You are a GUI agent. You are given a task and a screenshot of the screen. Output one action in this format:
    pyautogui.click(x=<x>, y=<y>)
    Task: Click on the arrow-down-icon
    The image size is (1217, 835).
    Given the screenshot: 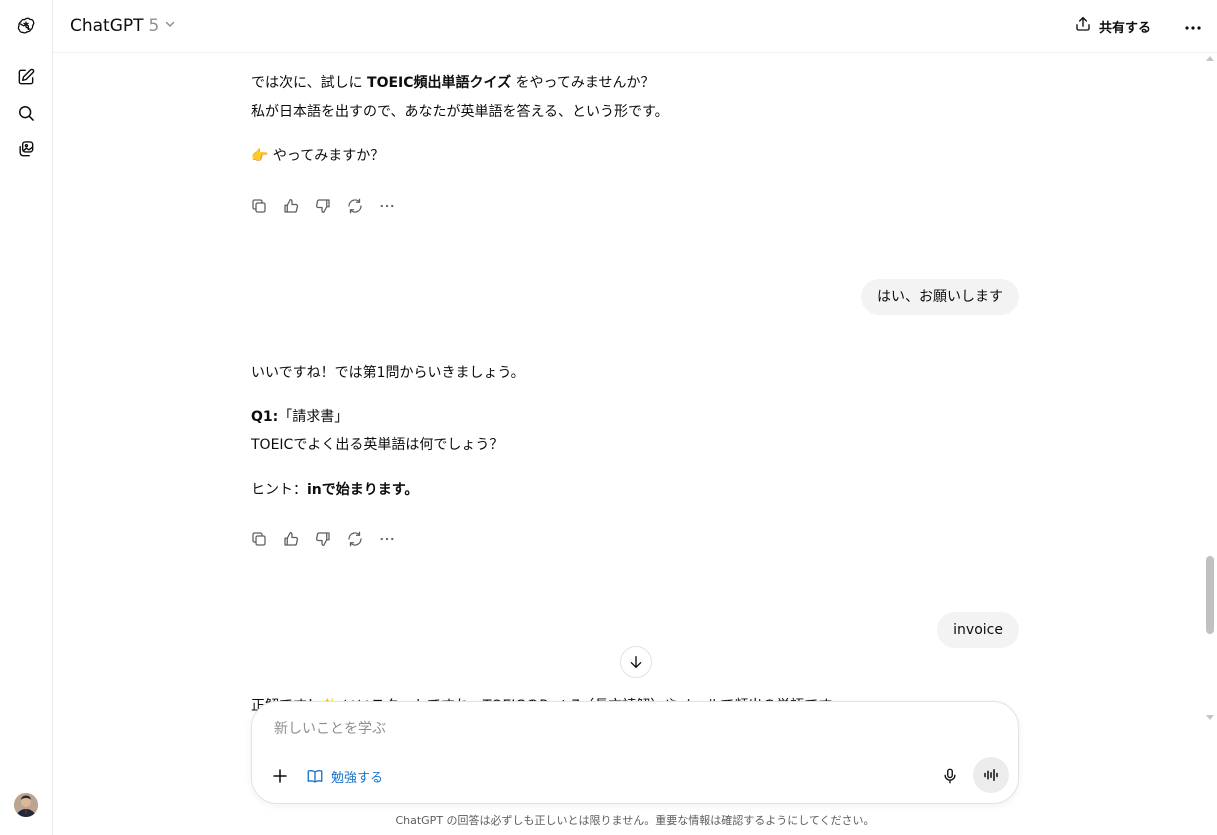 What is the action you would take?
    pyautogui.click(x=636, y=662)
    